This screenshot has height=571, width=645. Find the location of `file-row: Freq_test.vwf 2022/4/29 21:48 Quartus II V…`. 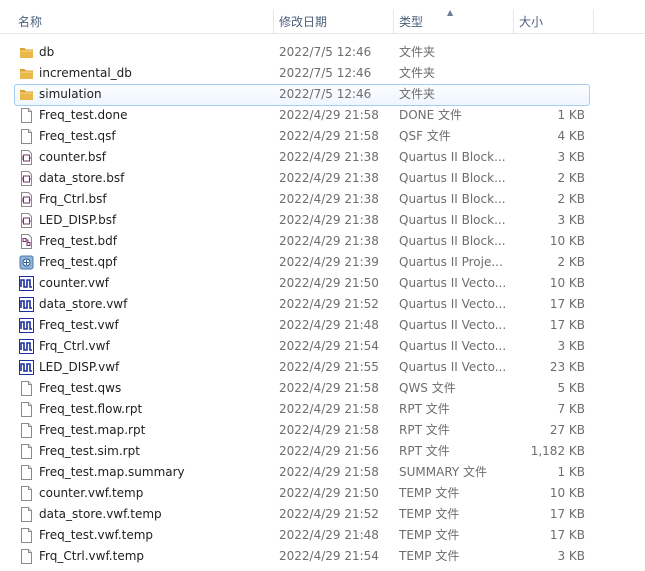

file-row: Freq_test.vwf 2022/4/29 21:48 Quartus II V… is located at coordinates (322, 325).